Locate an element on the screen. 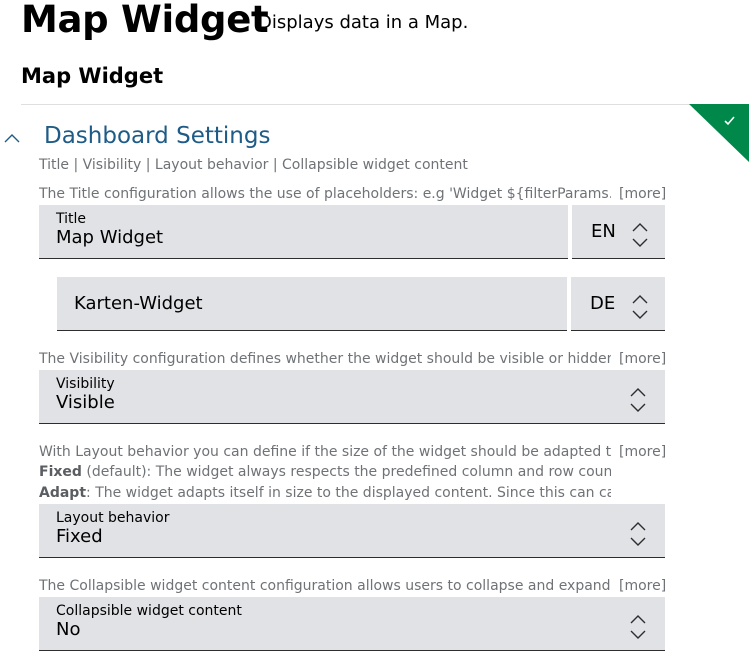 This screenshot has height=659, width=749. layout-behavior-select: Layout behavior Fixed is located at coordinates (352, 531).